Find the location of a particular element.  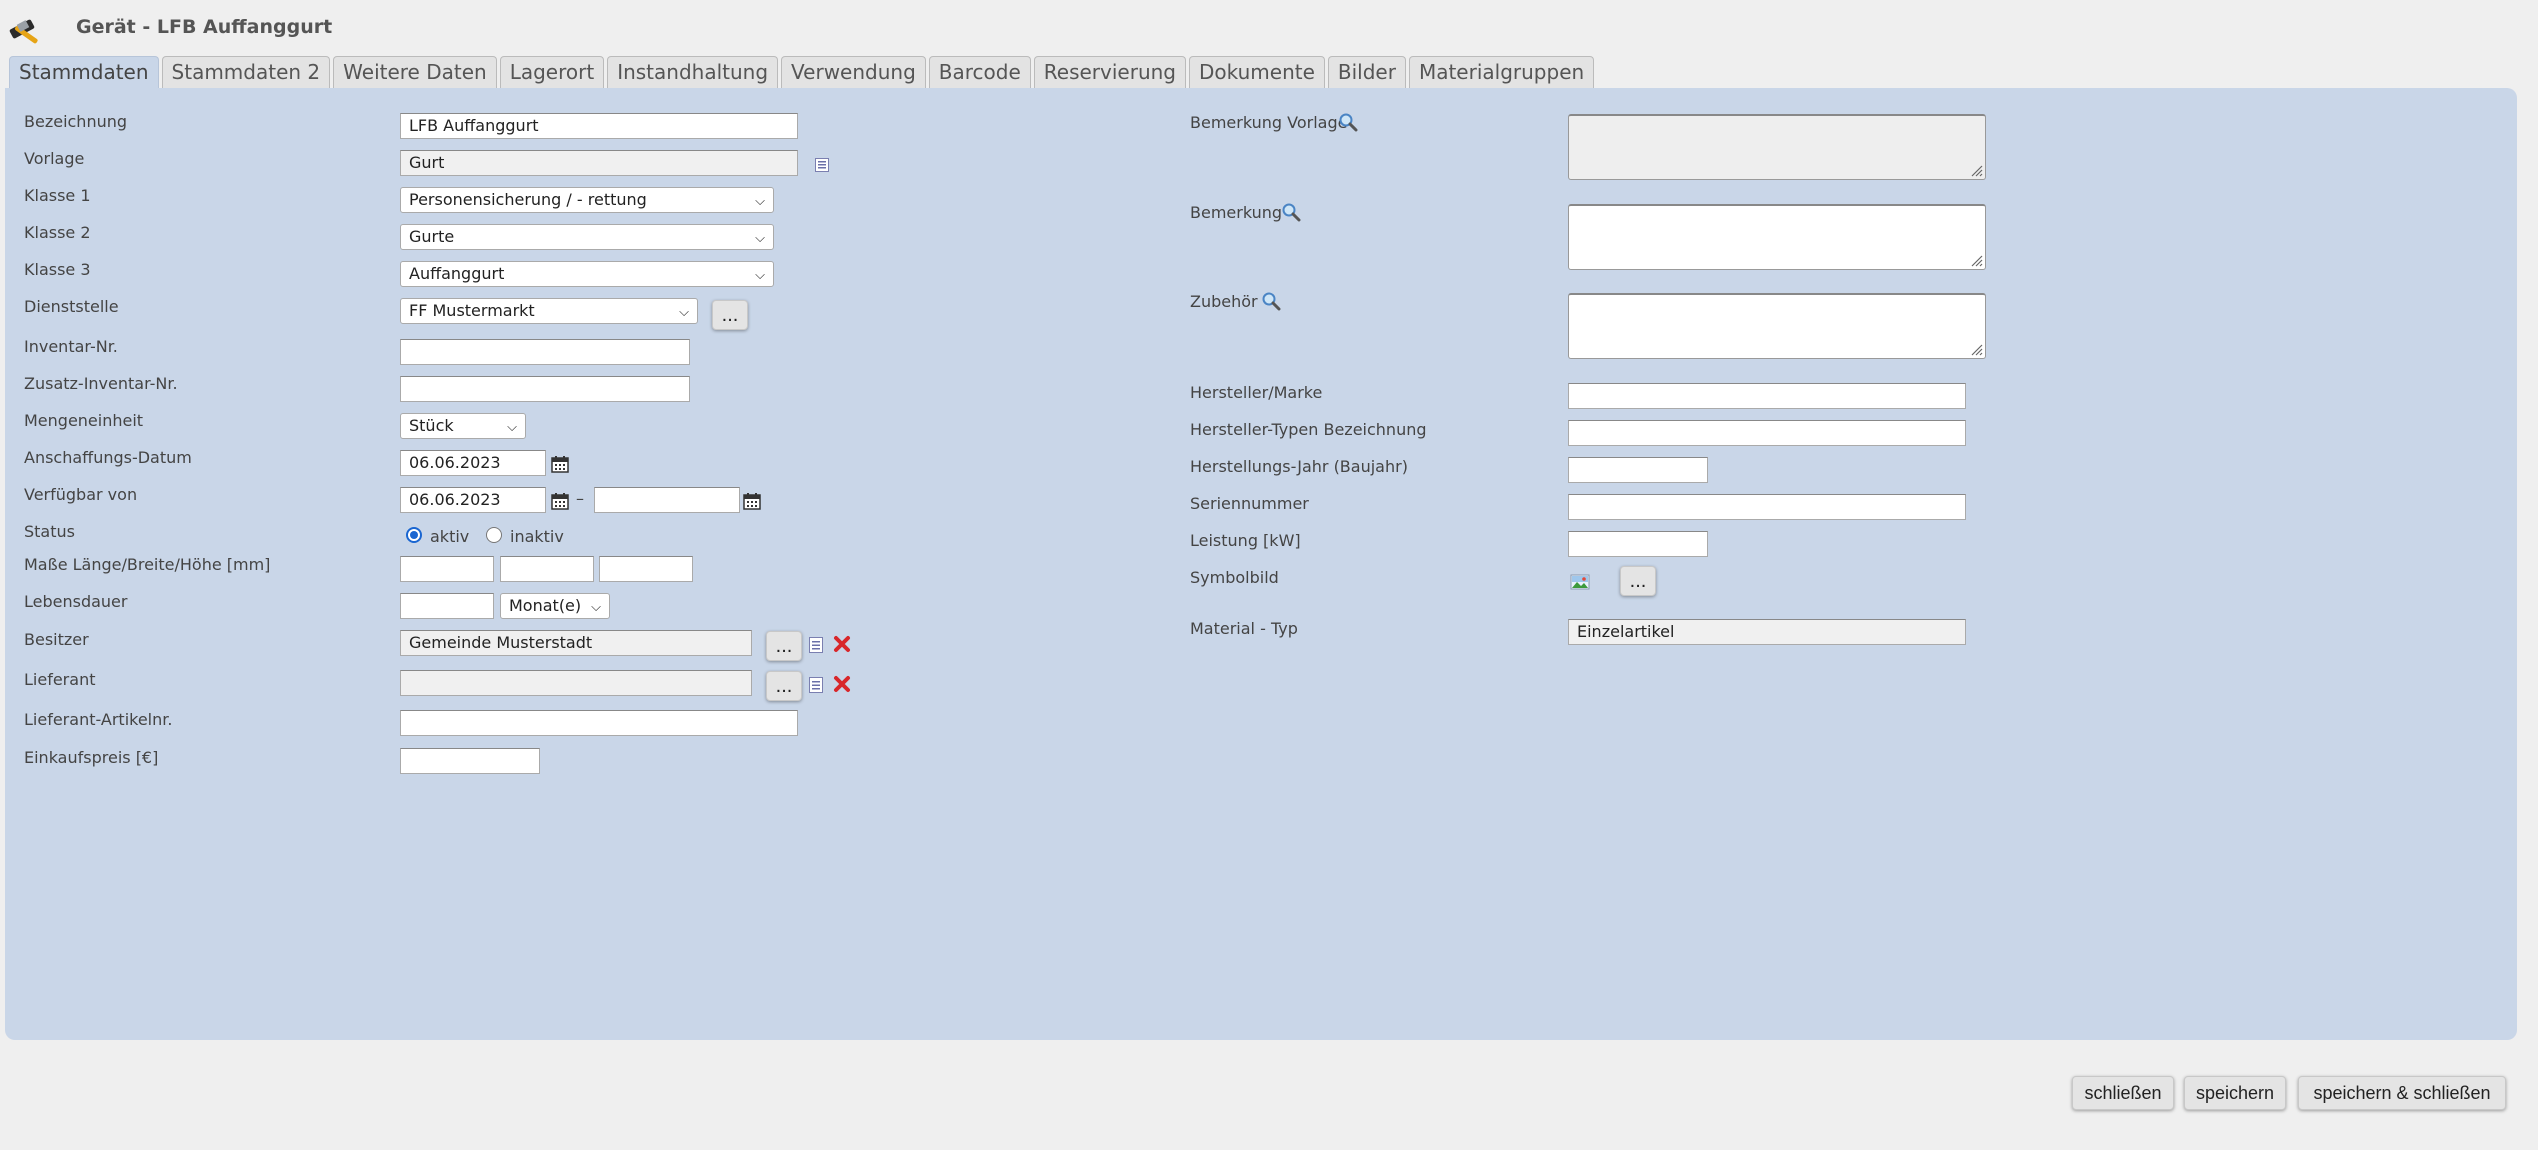

hersteller-typ-input is located at coordinates (1767, 433).